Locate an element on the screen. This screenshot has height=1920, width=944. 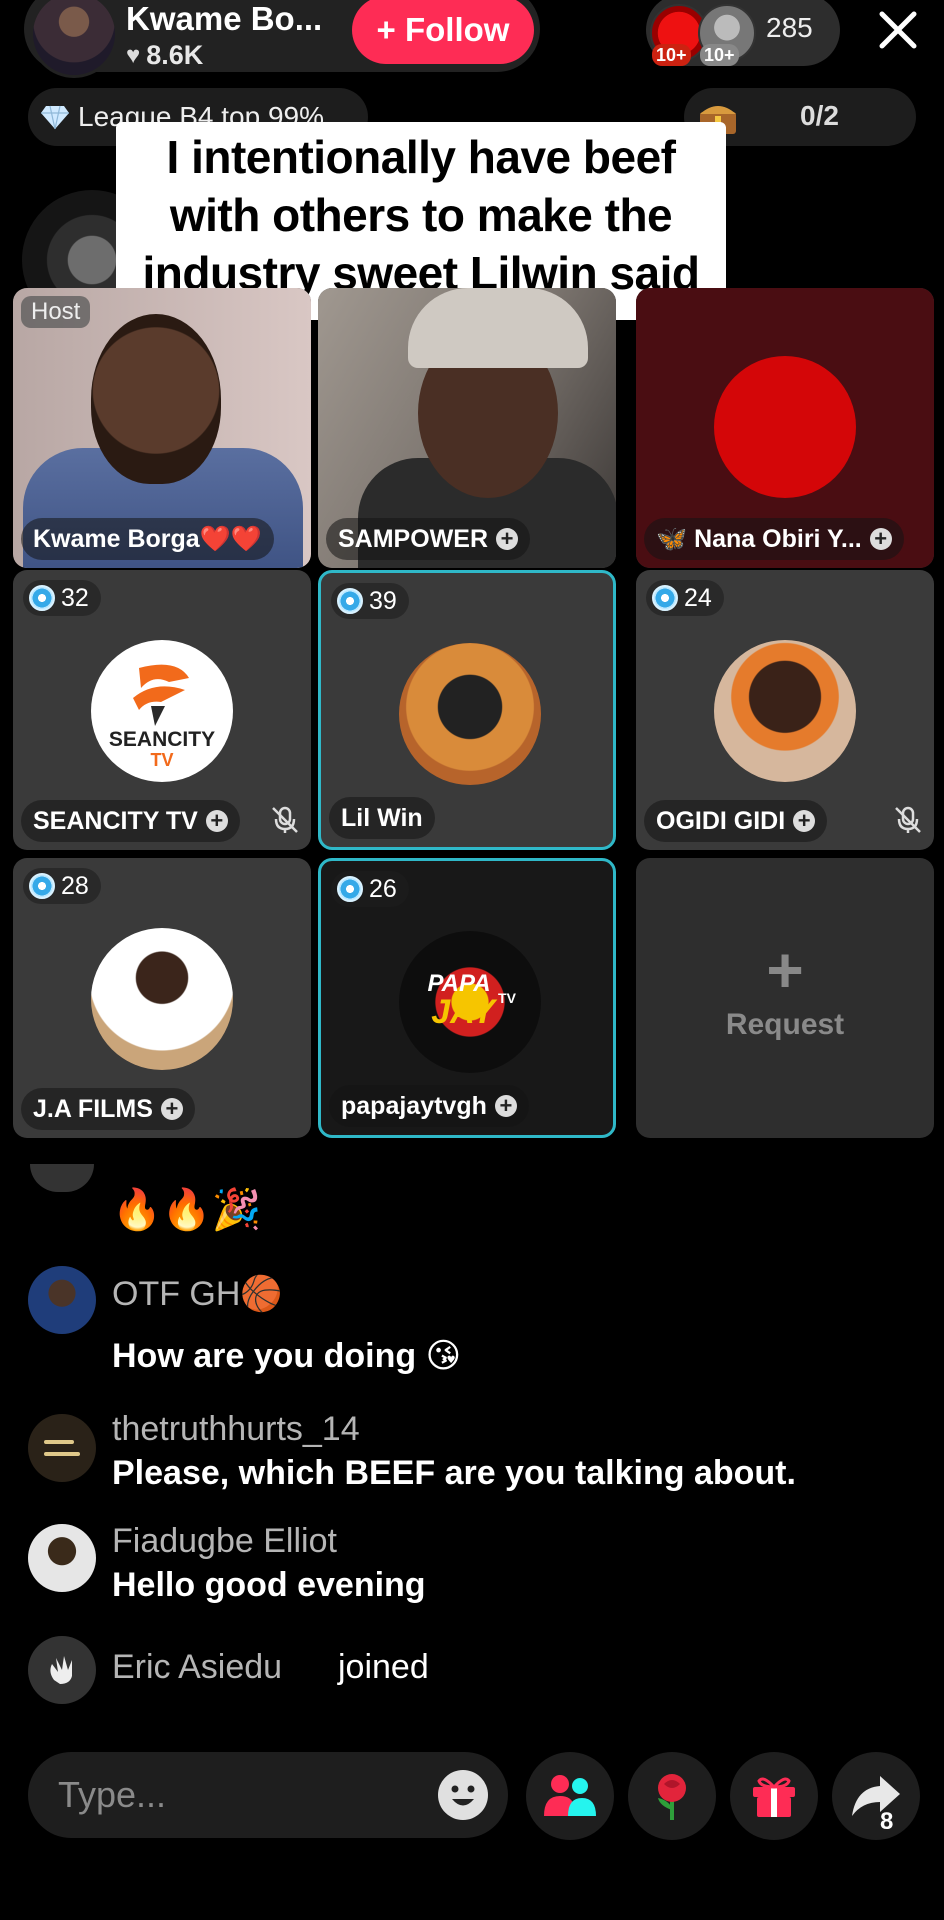
guest-score-chip: 26 is located at coordinates (370, 889).